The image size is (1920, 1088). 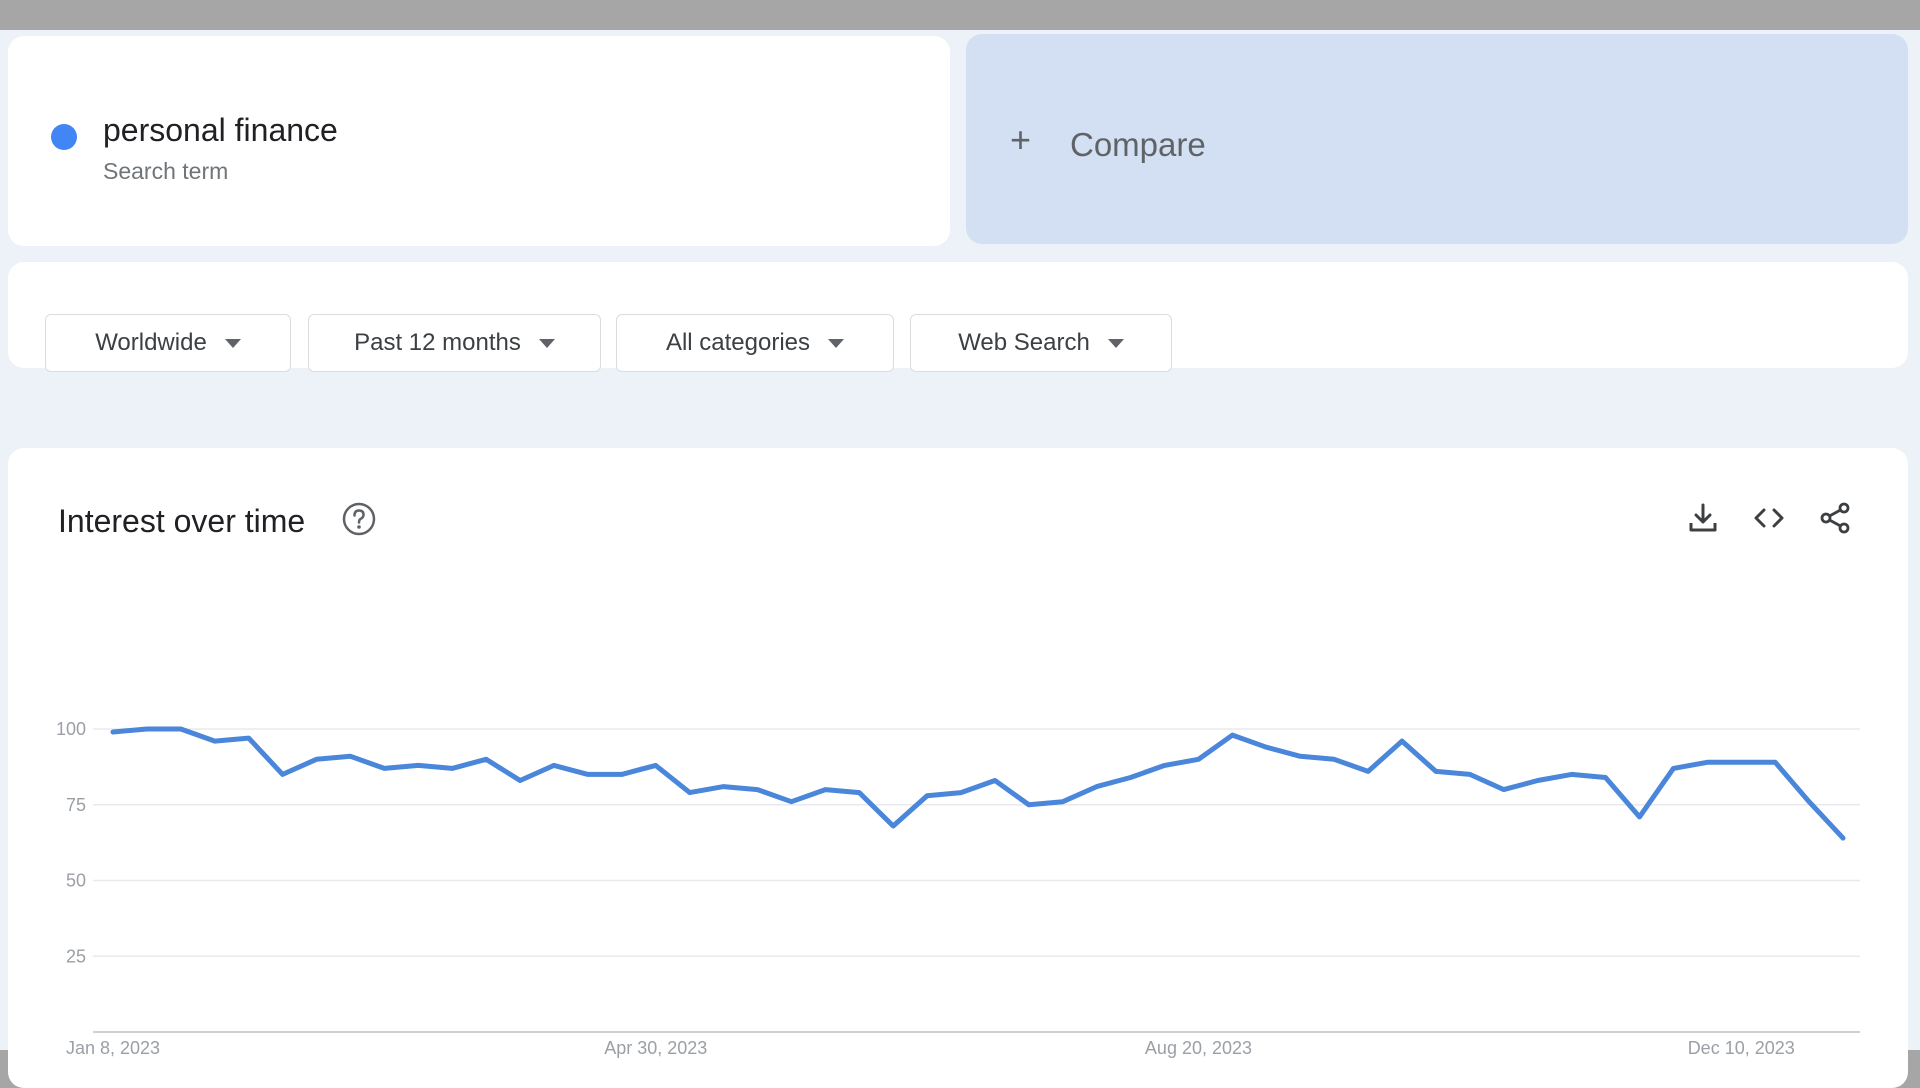 I want to click on compare-button: + Compare, so click(x=1437, y=139).